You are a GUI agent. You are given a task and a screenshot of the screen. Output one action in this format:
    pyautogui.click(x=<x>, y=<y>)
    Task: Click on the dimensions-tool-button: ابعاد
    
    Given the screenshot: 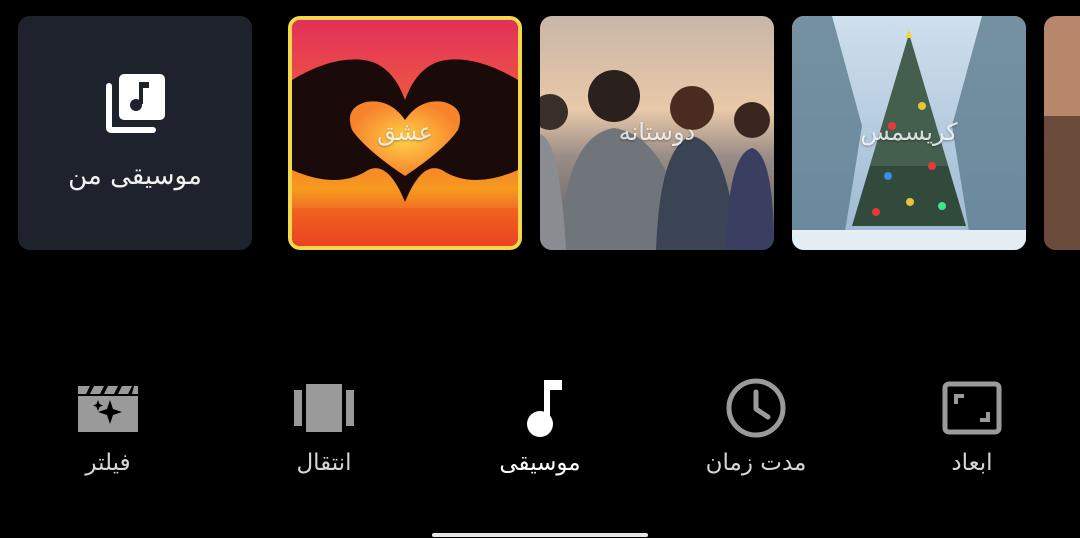 What is the action you would take?
    pyautogui.click(x=972, y=428)
    